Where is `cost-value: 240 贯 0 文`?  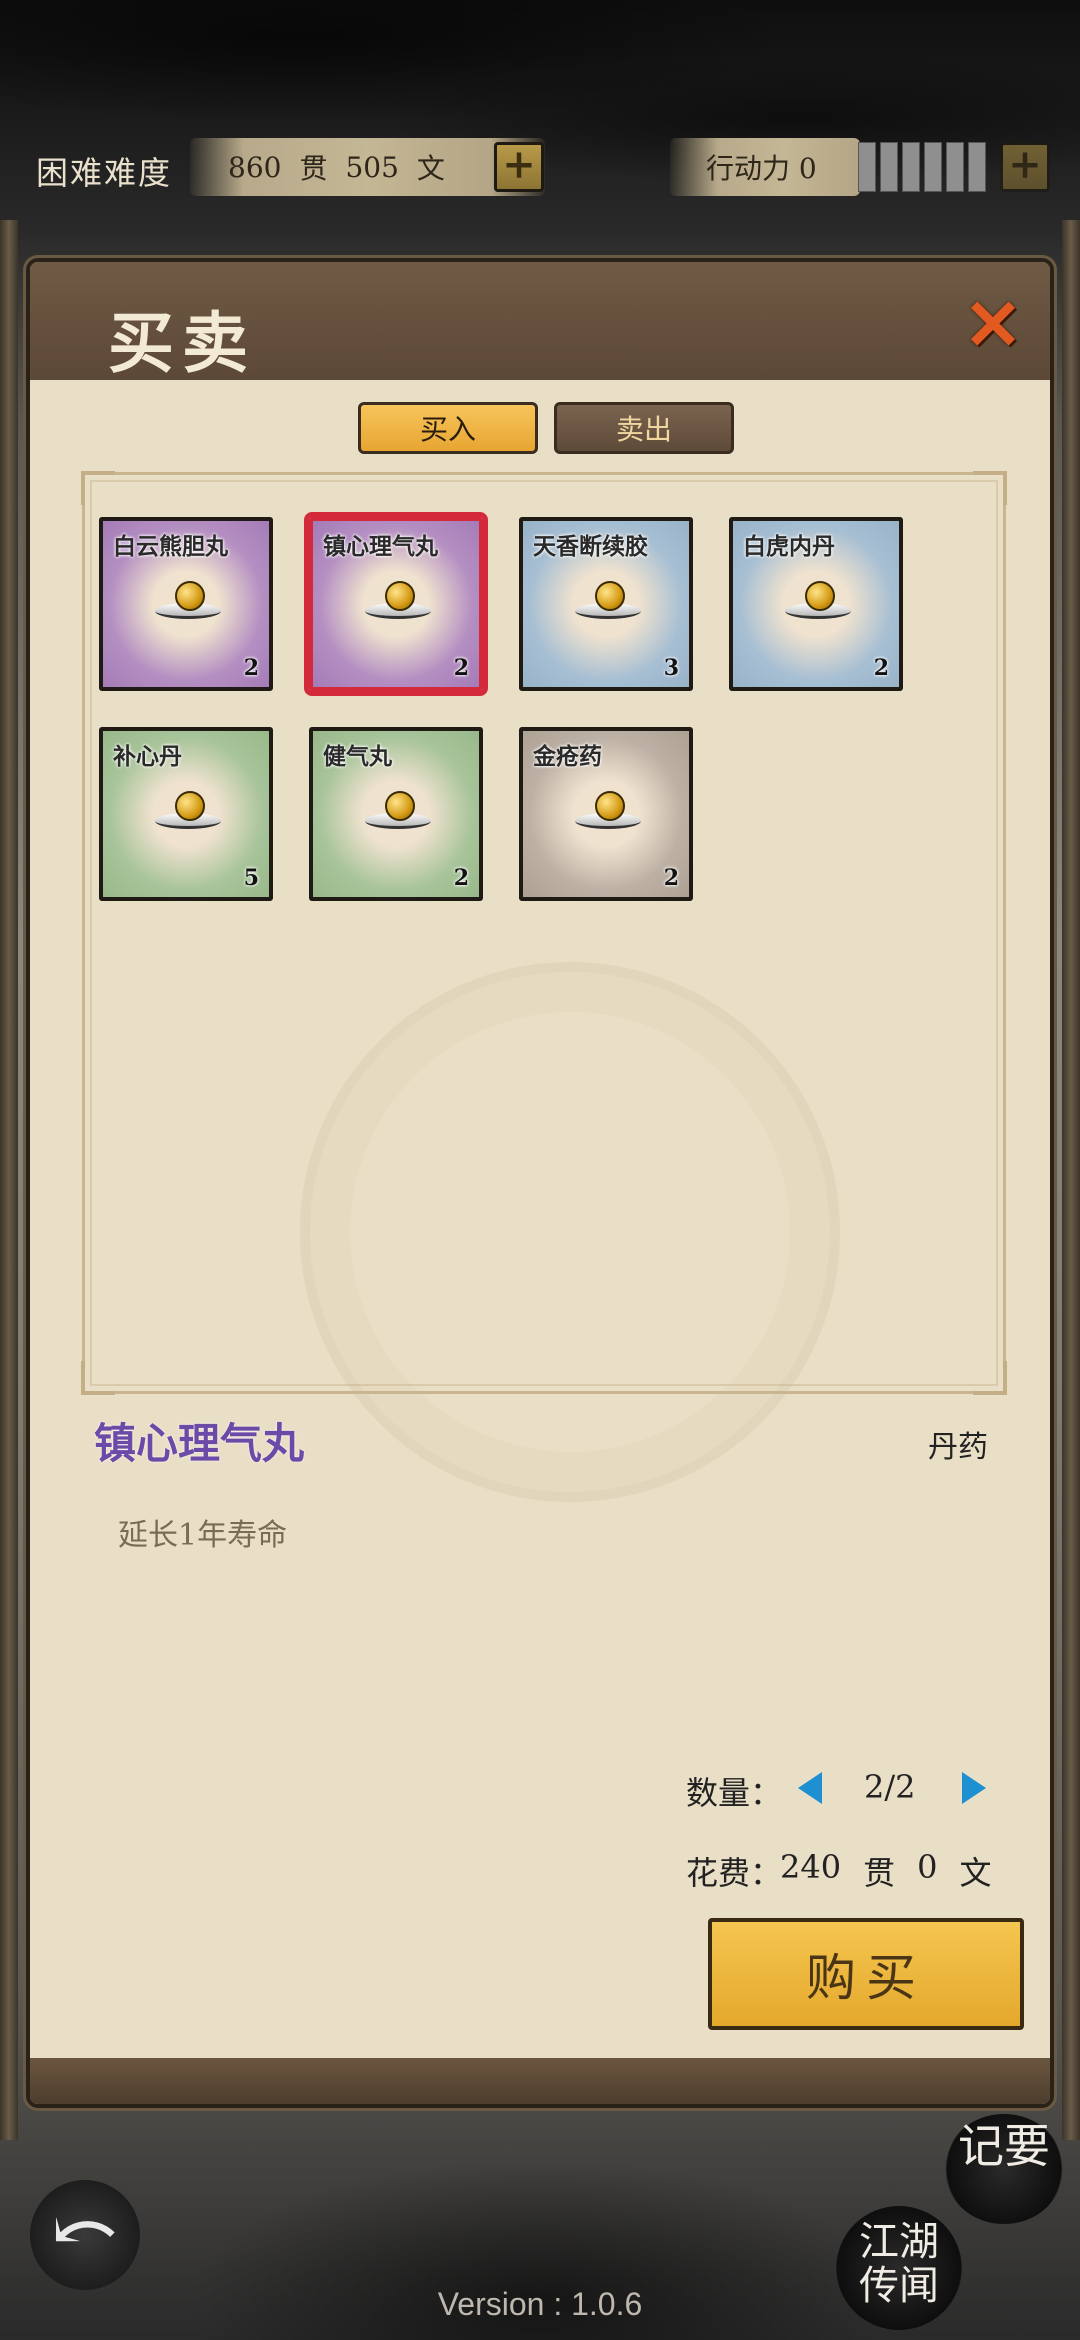
cost-value: 240 贯 0 文 is located at coordinates (885, 1871).